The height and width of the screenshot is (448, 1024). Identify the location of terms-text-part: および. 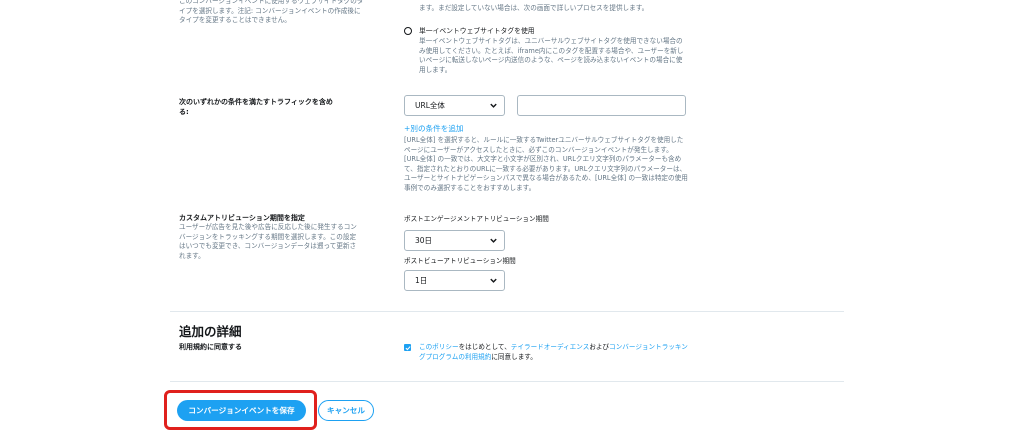
(599, 347).